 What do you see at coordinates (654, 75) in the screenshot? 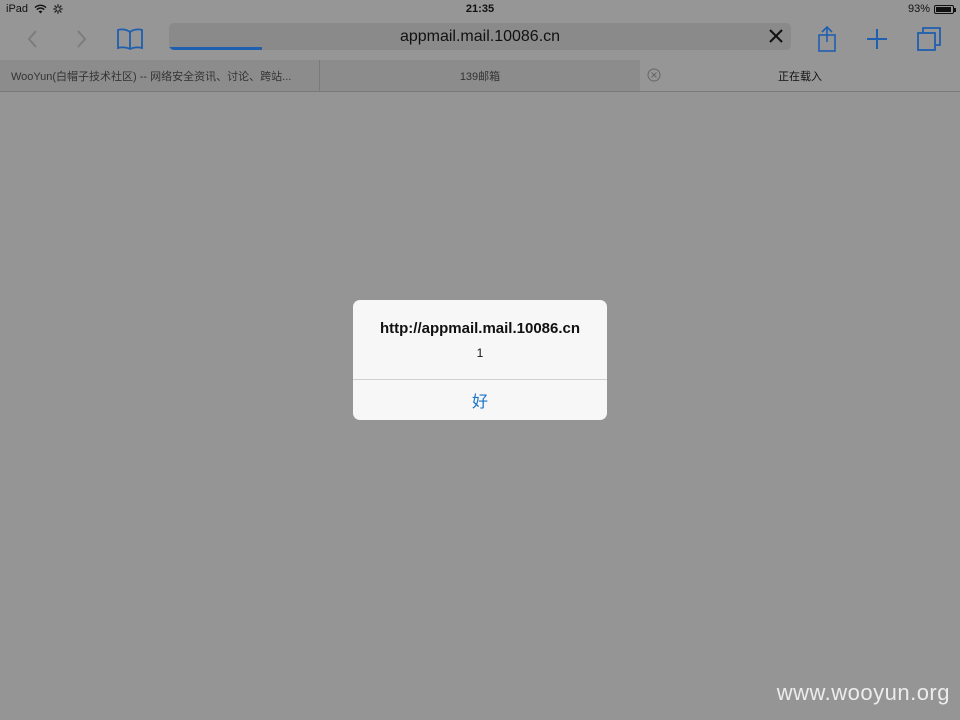
I see `close-tab-icon` at bounding box center [654, 75].